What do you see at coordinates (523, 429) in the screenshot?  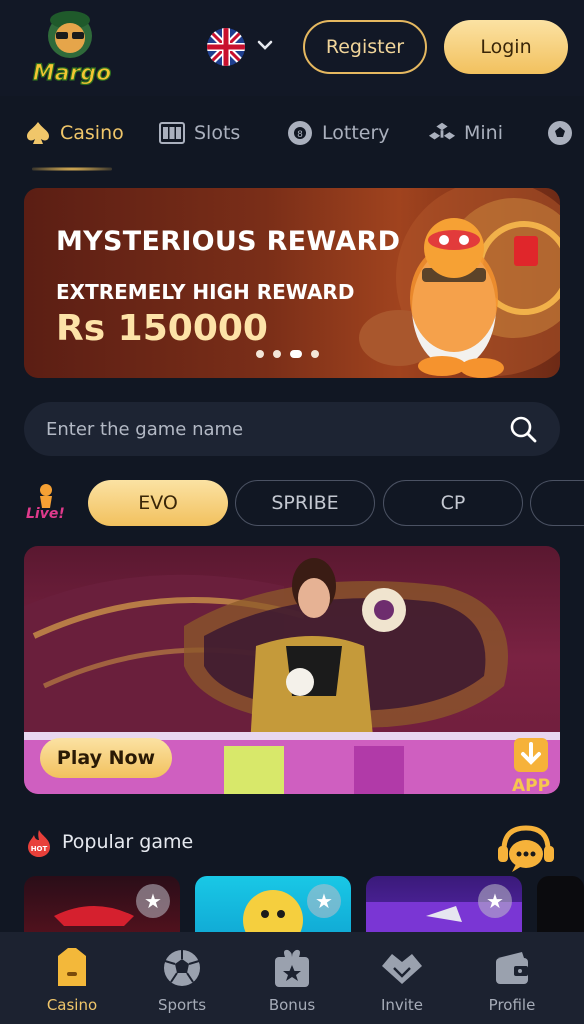 I see `search-icon` at bounding box center [523, 429].